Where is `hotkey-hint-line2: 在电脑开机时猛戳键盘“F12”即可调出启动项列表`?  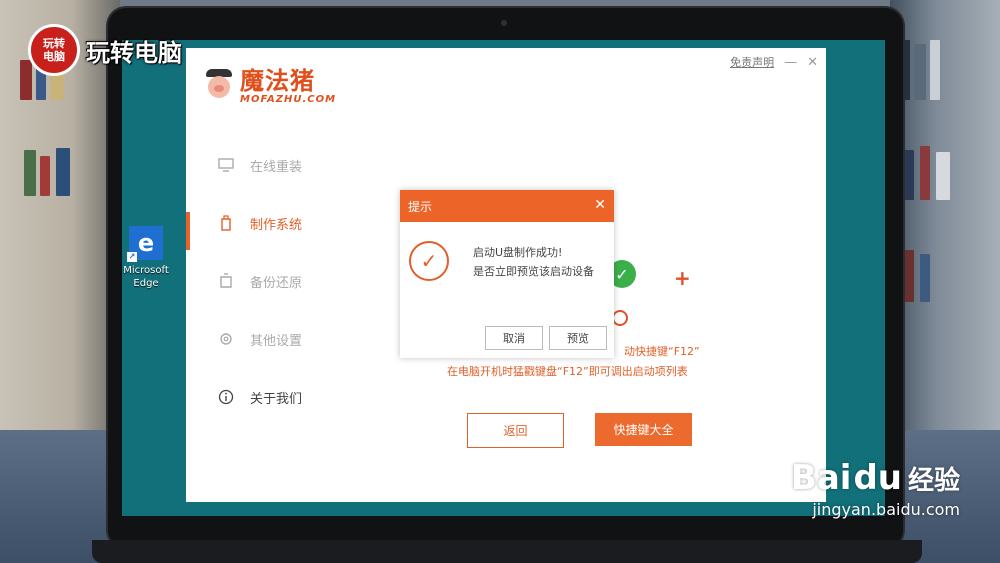 hotkey-hint-line2: 在电脑开机时猛戳键盘“F12”即可调出启动项列表 is located at coordinates (567, 371).